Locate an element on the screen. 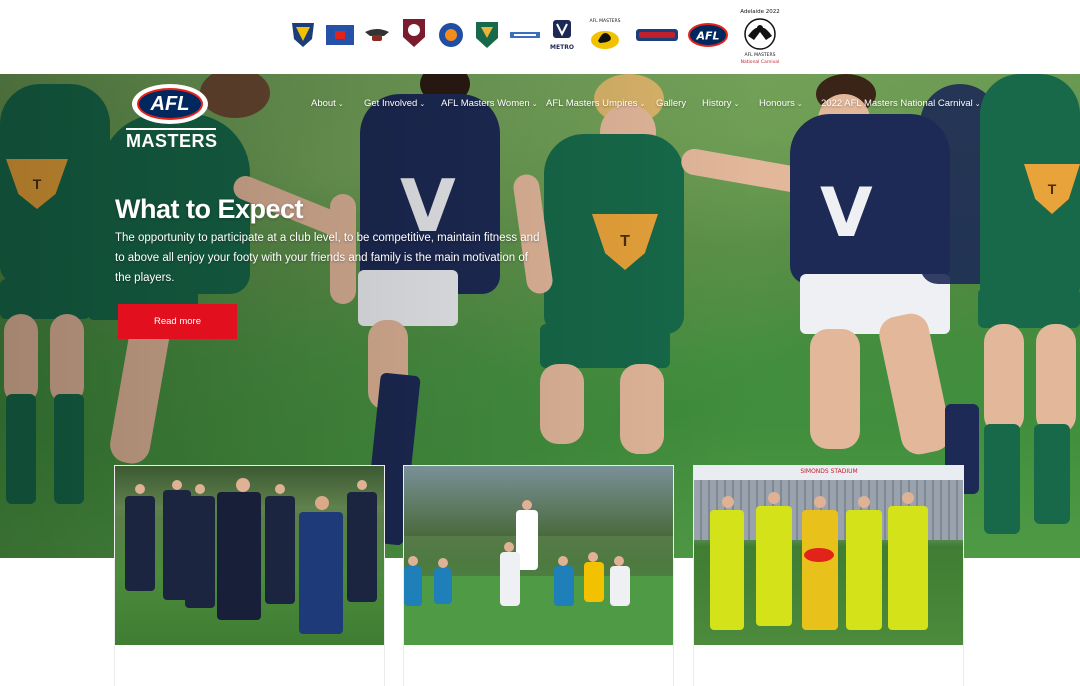 The image size is (1080, 686). football-icon is located at coordinates (819, 555).